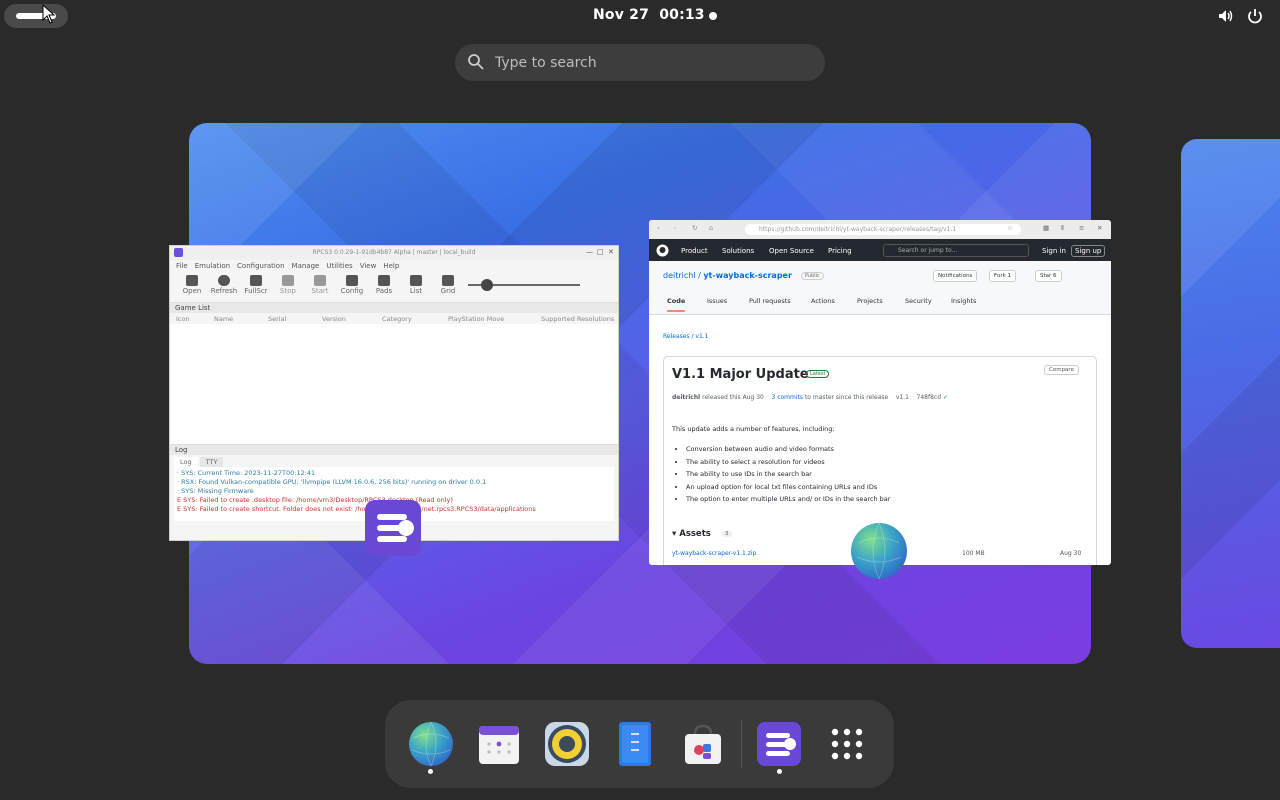 The height and width of the screenshot is (800, 1280). I want to click on refresh-button: Refresh, so click(224, 287).